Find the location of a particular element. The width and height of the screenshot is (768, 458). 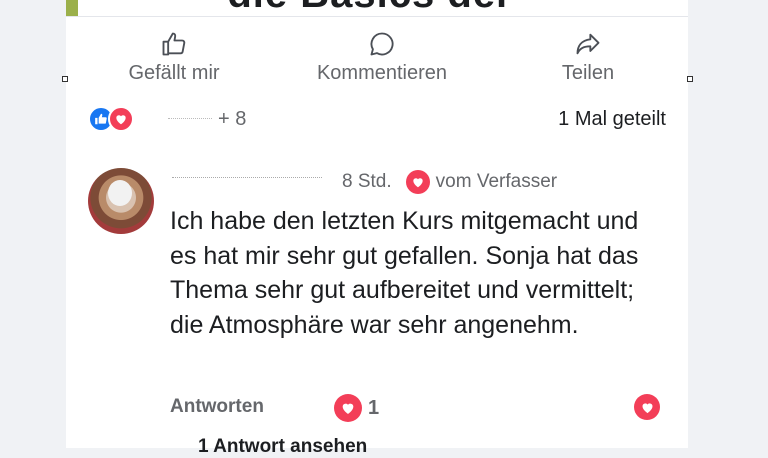

like-label: Gefällt mir is located at coordinates (174, 73).